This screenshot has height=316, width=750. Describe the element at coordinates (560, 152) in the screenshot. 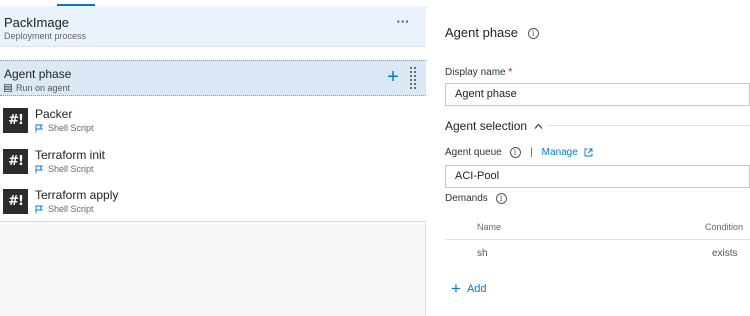

I see `manage-link: Manage` at that location.